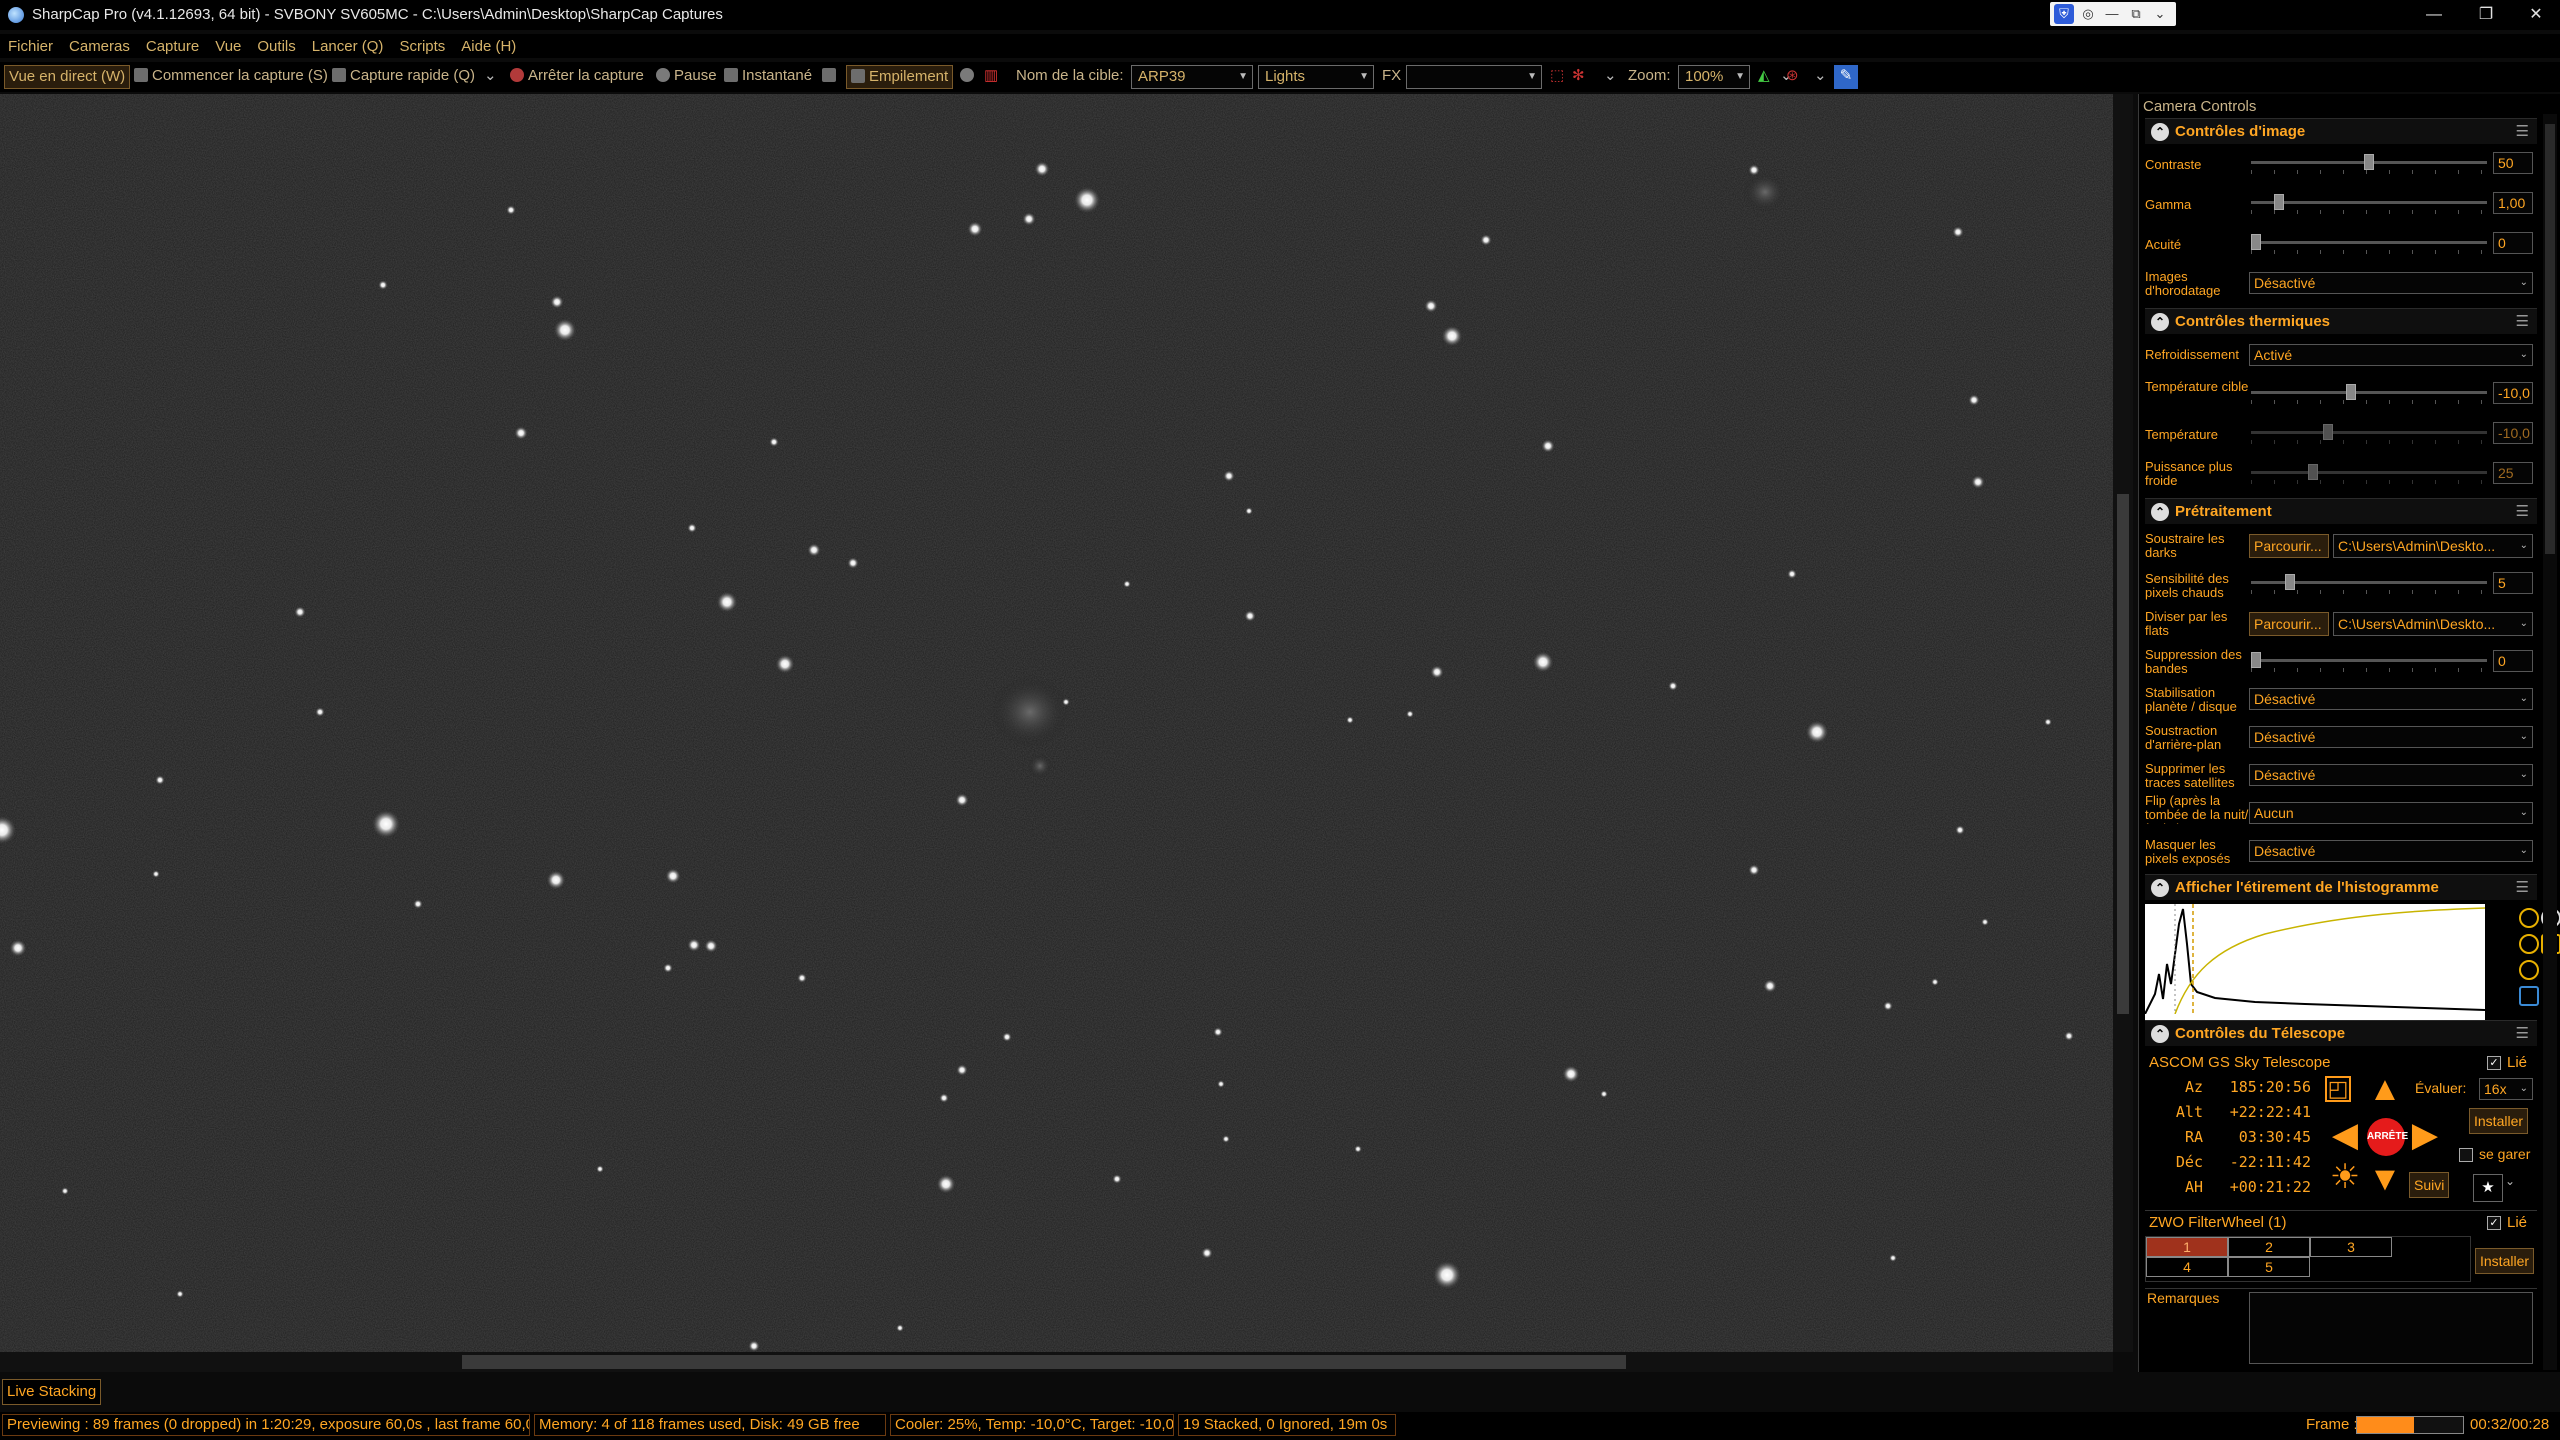  I want to click on sharpness-value: 0, so click(2513, 243).